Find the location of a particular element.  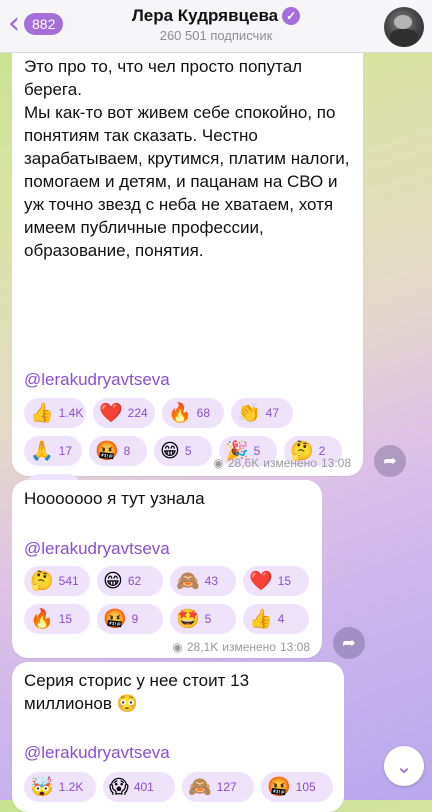

reaction-chip: 😁 62 is located at coordinates (130, 581).